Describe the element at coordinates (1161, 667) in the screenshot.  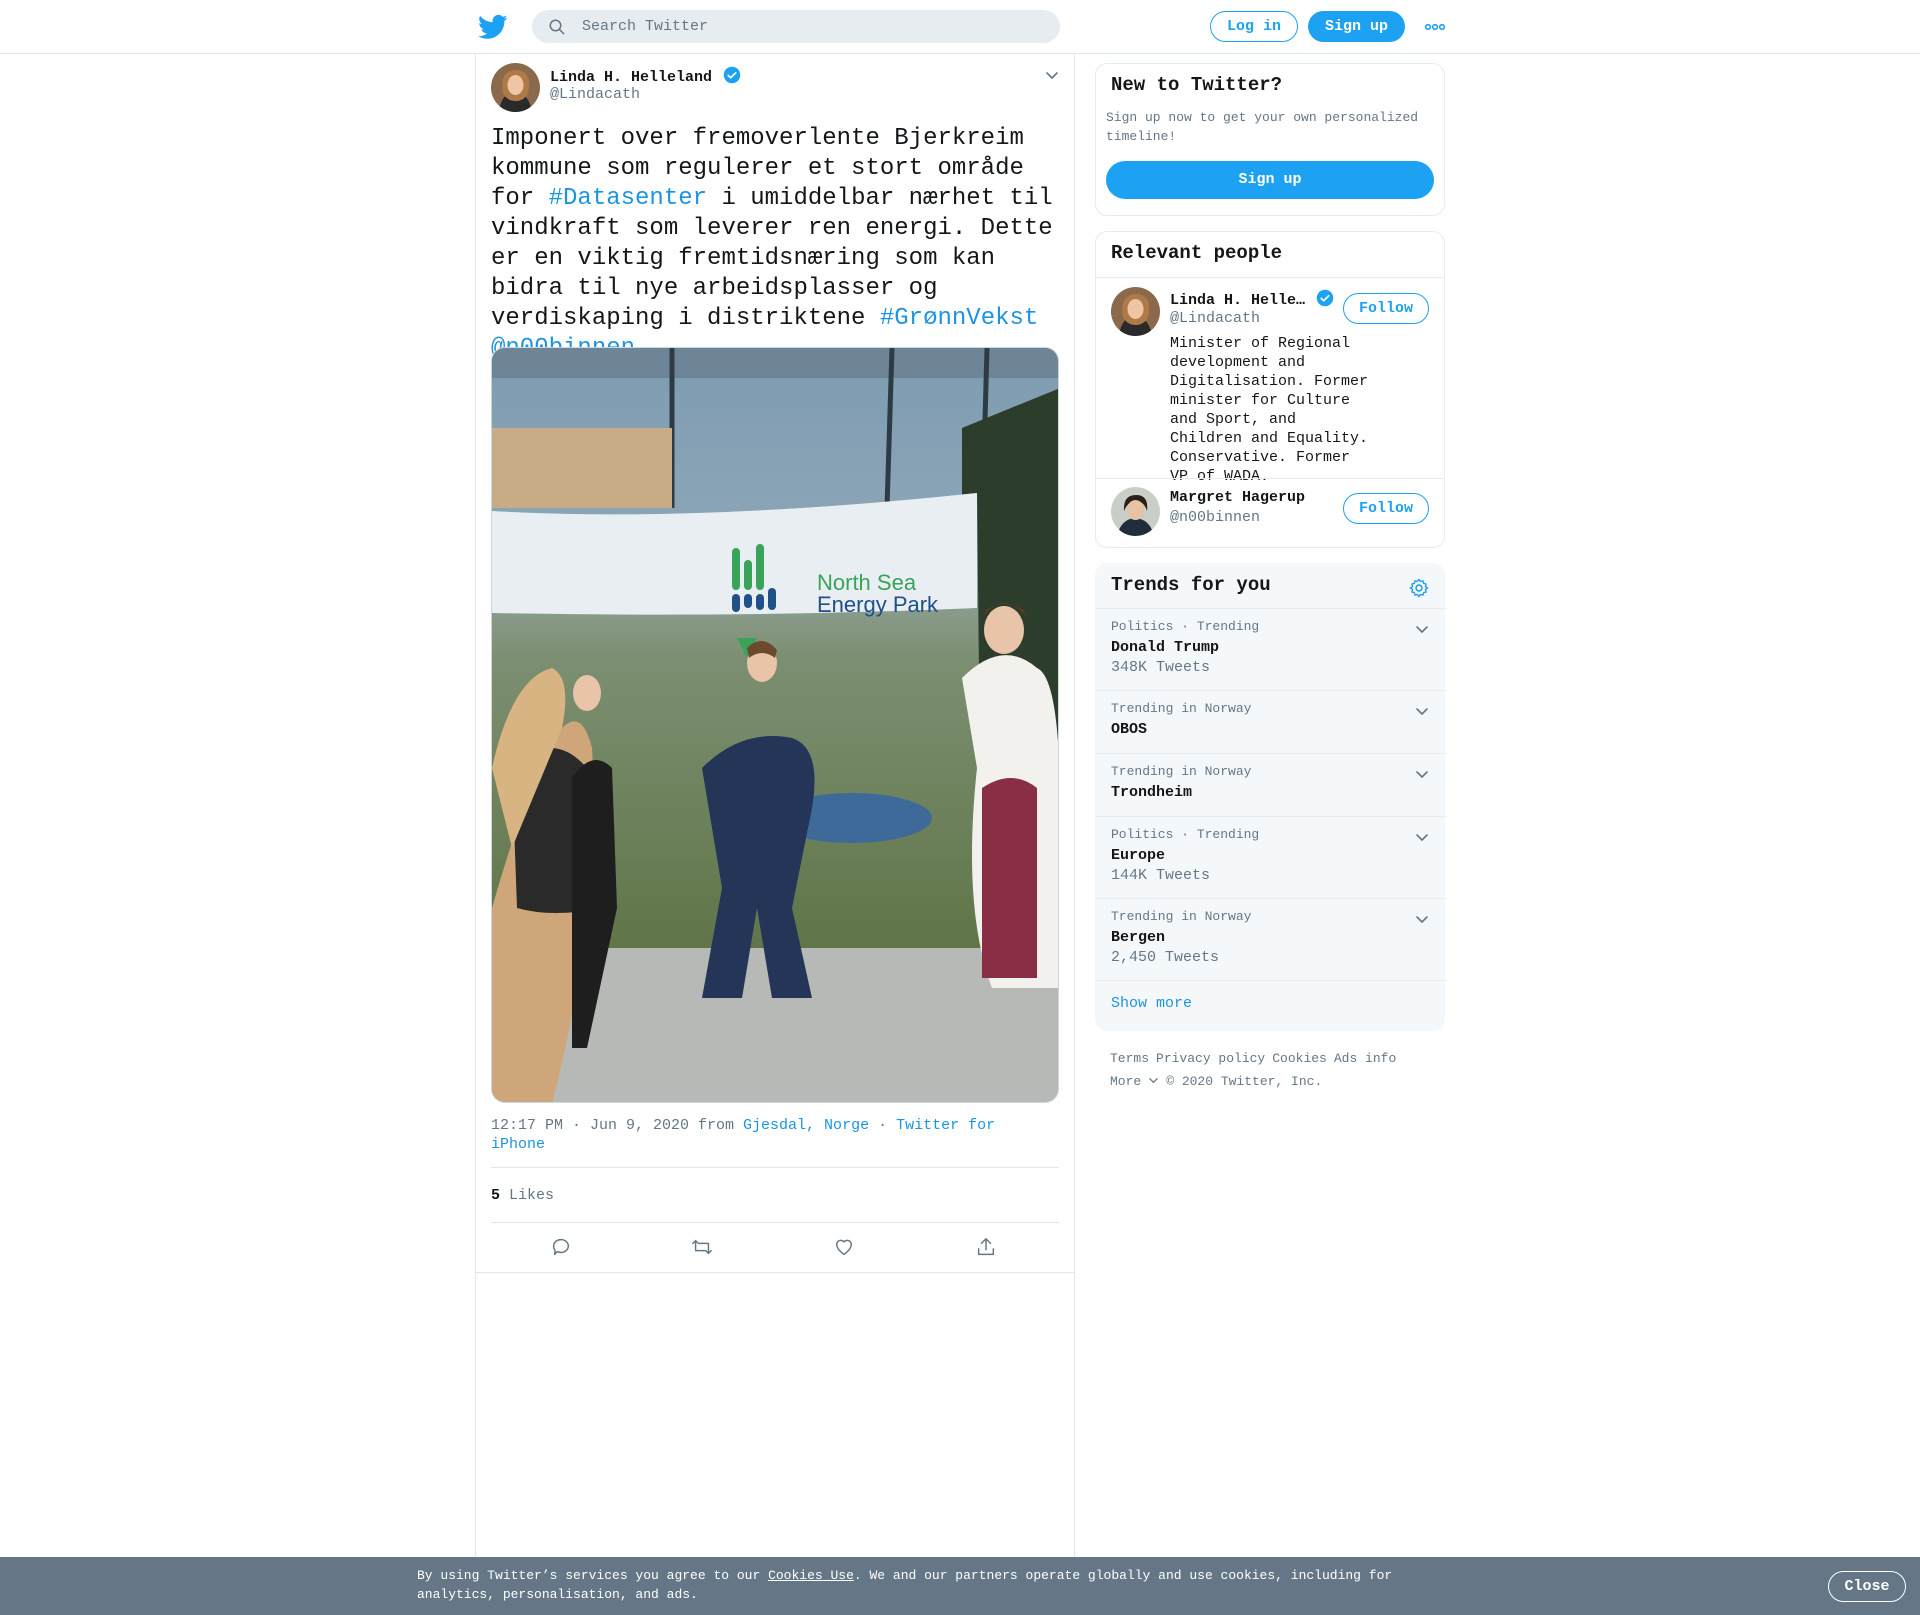
I see `trend-count: 348K Tweets` at that location.